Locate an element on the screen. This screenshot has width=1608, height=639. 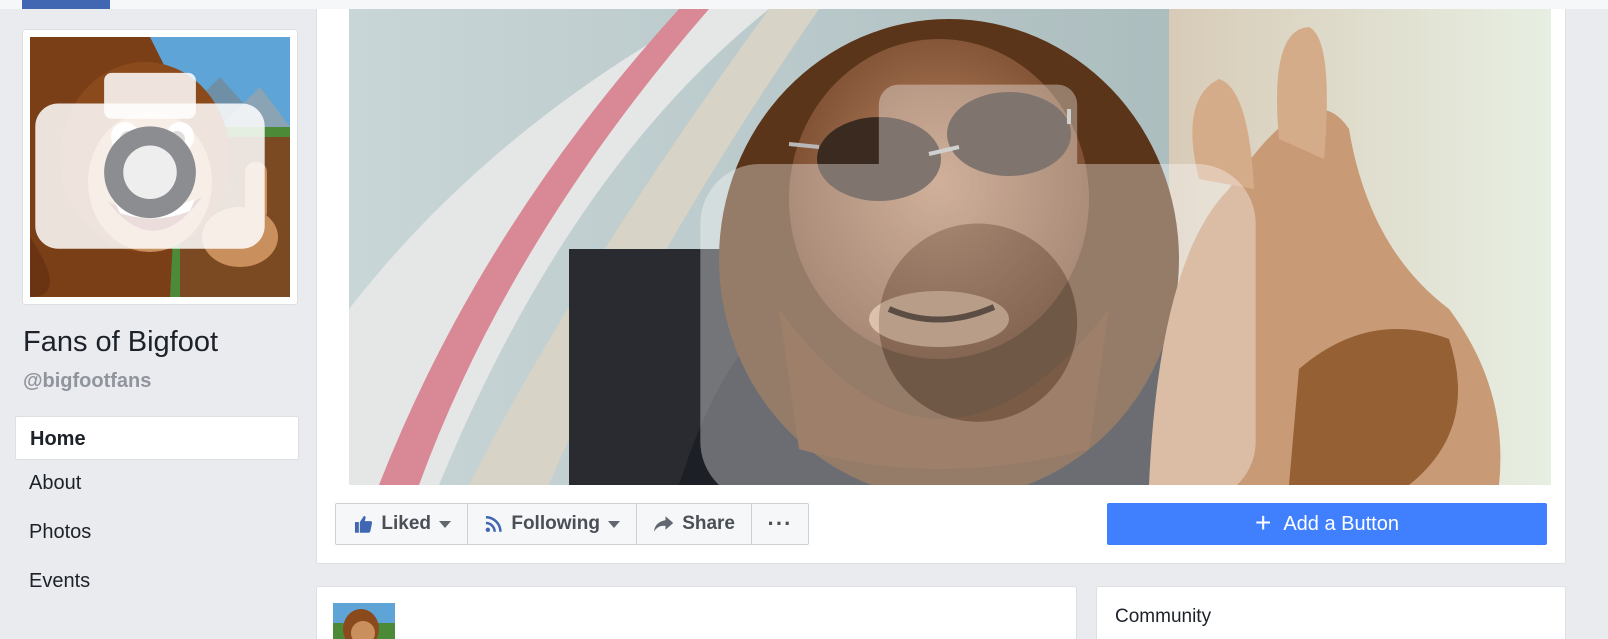
liked-button: Liked is located at coordinates (401, 524).